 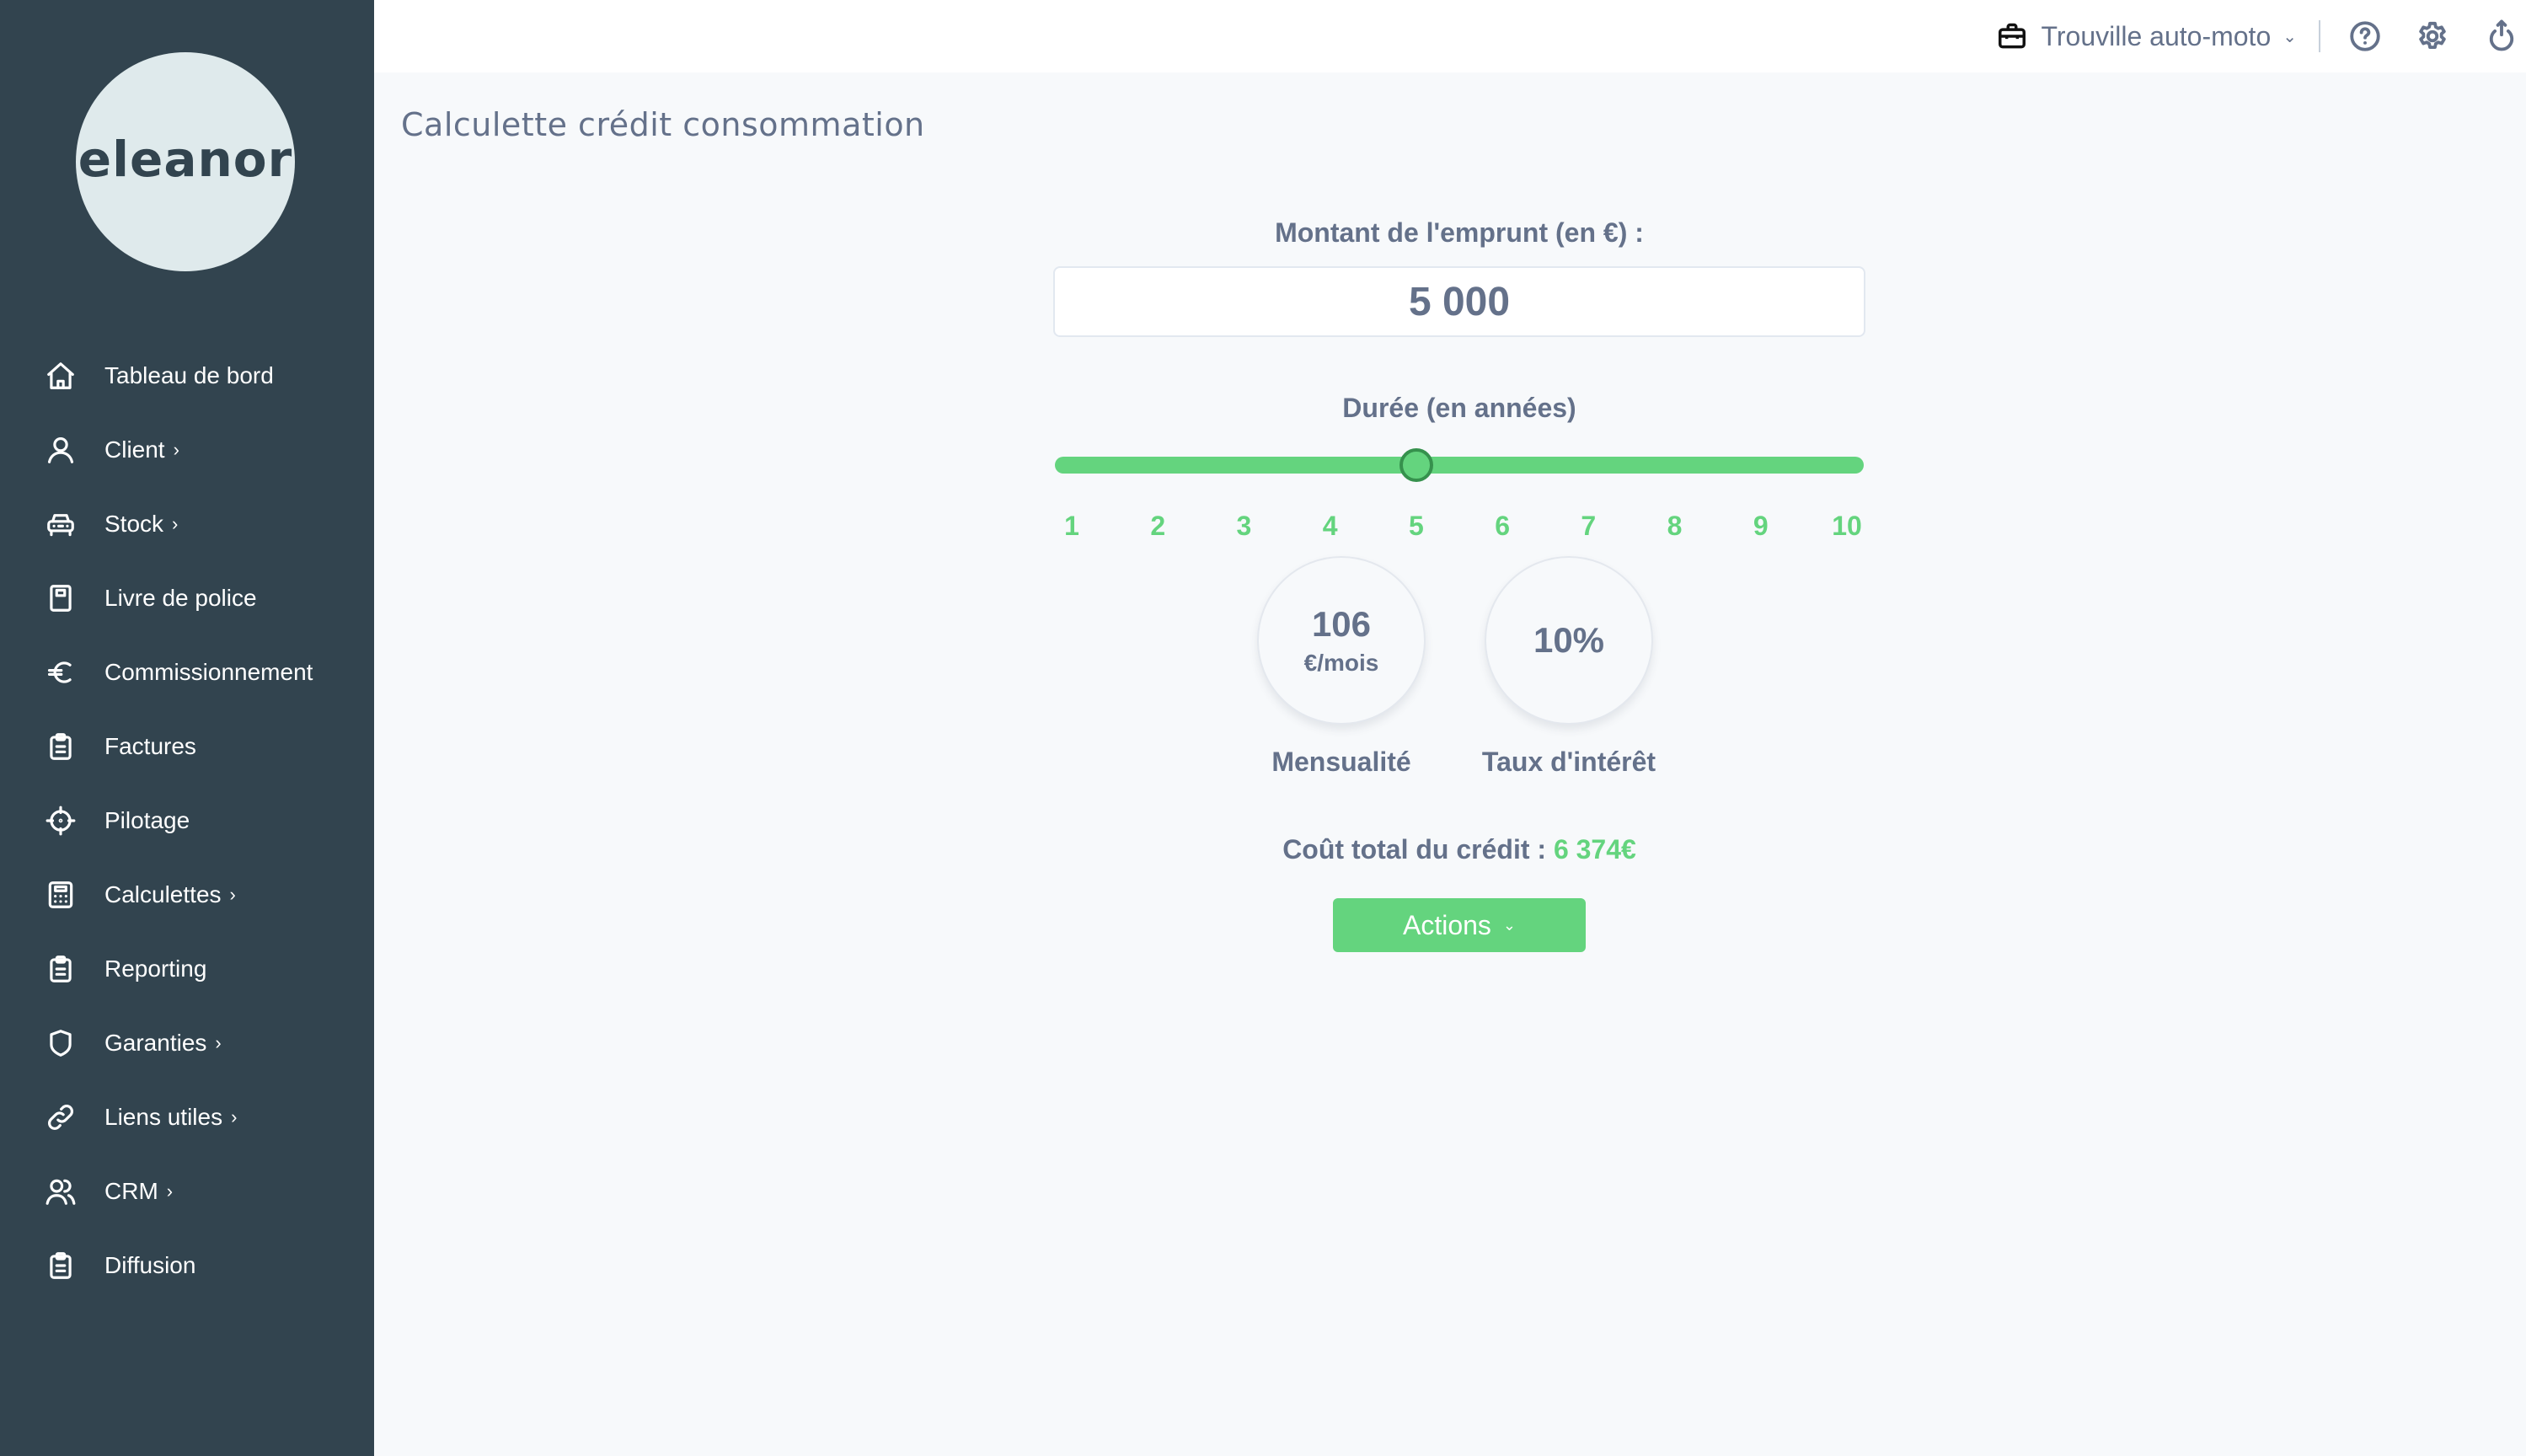 What do you see at coordinates (61, 524) in the screenshot?
I see `car-icon` at bounding box center [61, 524].